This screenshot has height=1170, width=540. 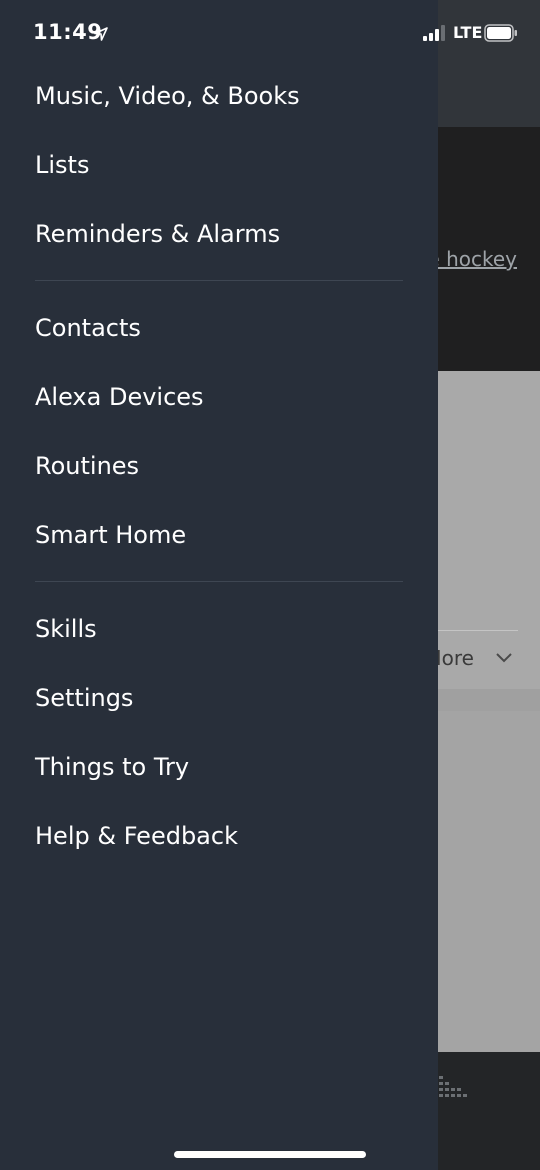 What do you see at coordinates (225, 767) in the screenshot?
I see `menu-item-things-to-try: Things to Try` at bounding box center [225, 767].